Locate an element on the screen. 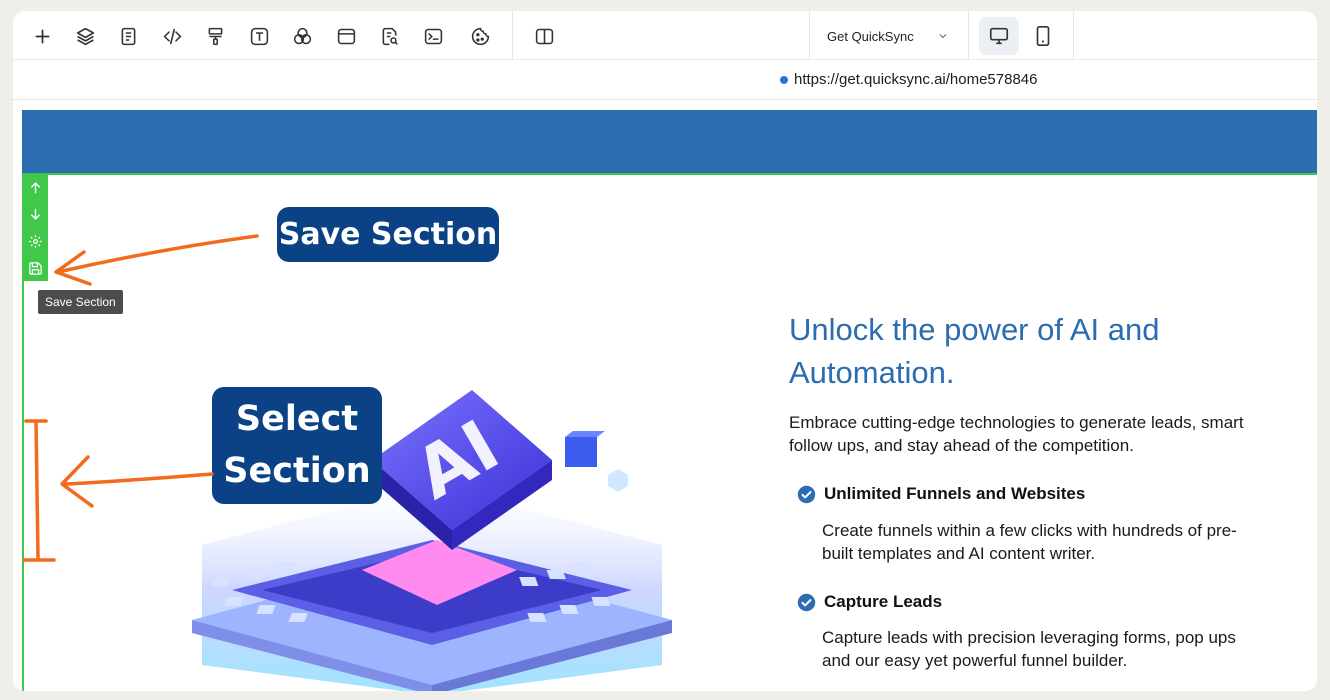  hero-headline: Unlock the power of AI and Automation. is located at coordinates (974, 351).